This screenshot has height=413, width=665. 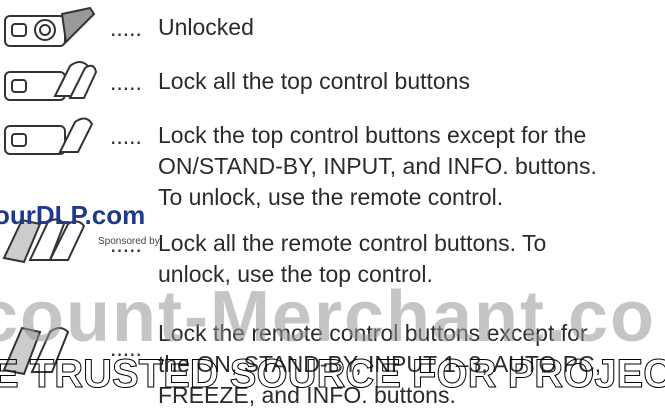 I want to click on watermark-bottom: E TRUSTED SOURCE FOR PROJECTO, so click(x=332, y=374).